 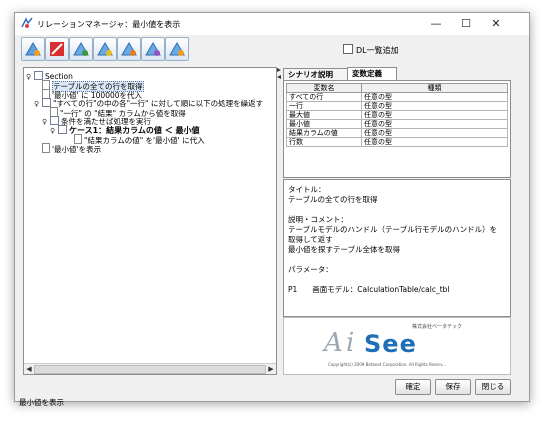 I want to click on close-button: 閉じる, so click(x=493, y=387).